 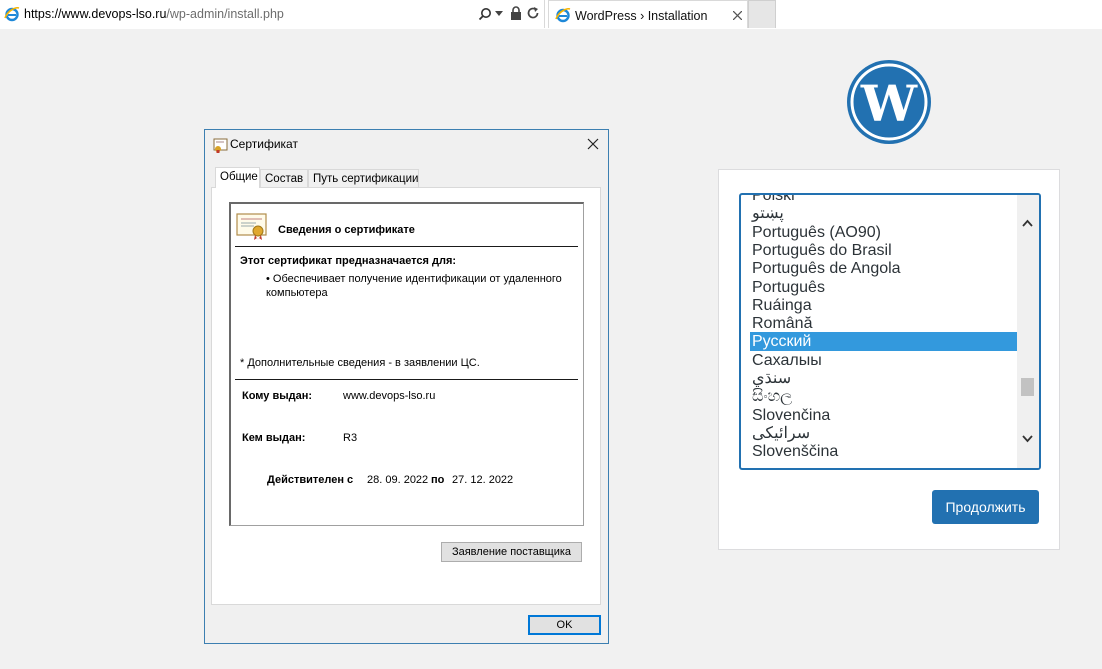 I want to click on language-option: Português do Brasil, so click(x=883, y=250).